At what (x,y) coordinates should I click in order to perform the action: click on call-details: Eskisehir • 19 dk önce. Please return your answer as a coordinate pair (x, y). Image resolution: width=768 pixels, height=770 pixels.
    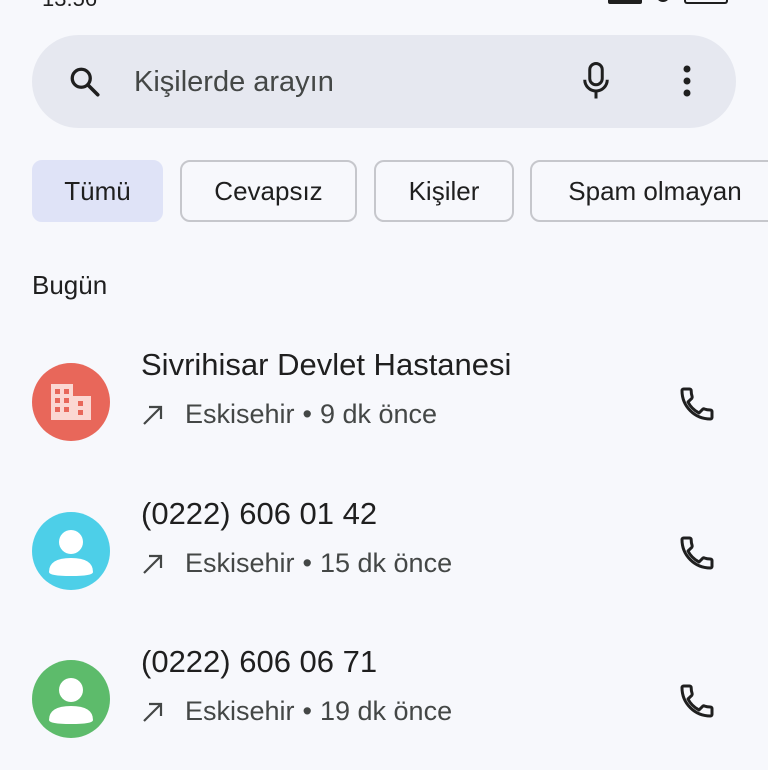
    Looking at the image, I should click on (296, 711).